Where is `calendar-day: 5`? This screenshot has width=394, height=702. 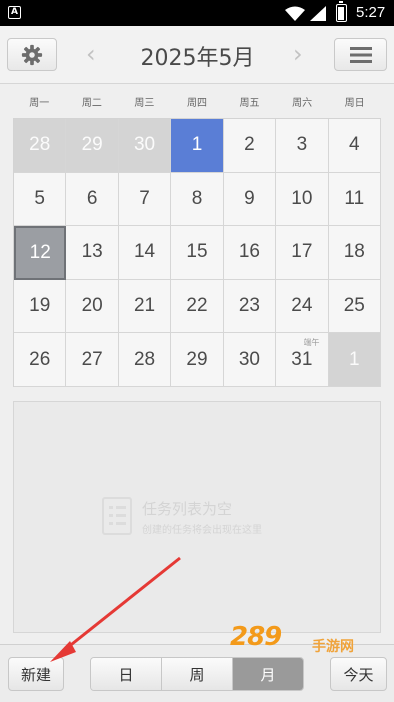
calendar-day: 5 is located at coordinates (40, 199).